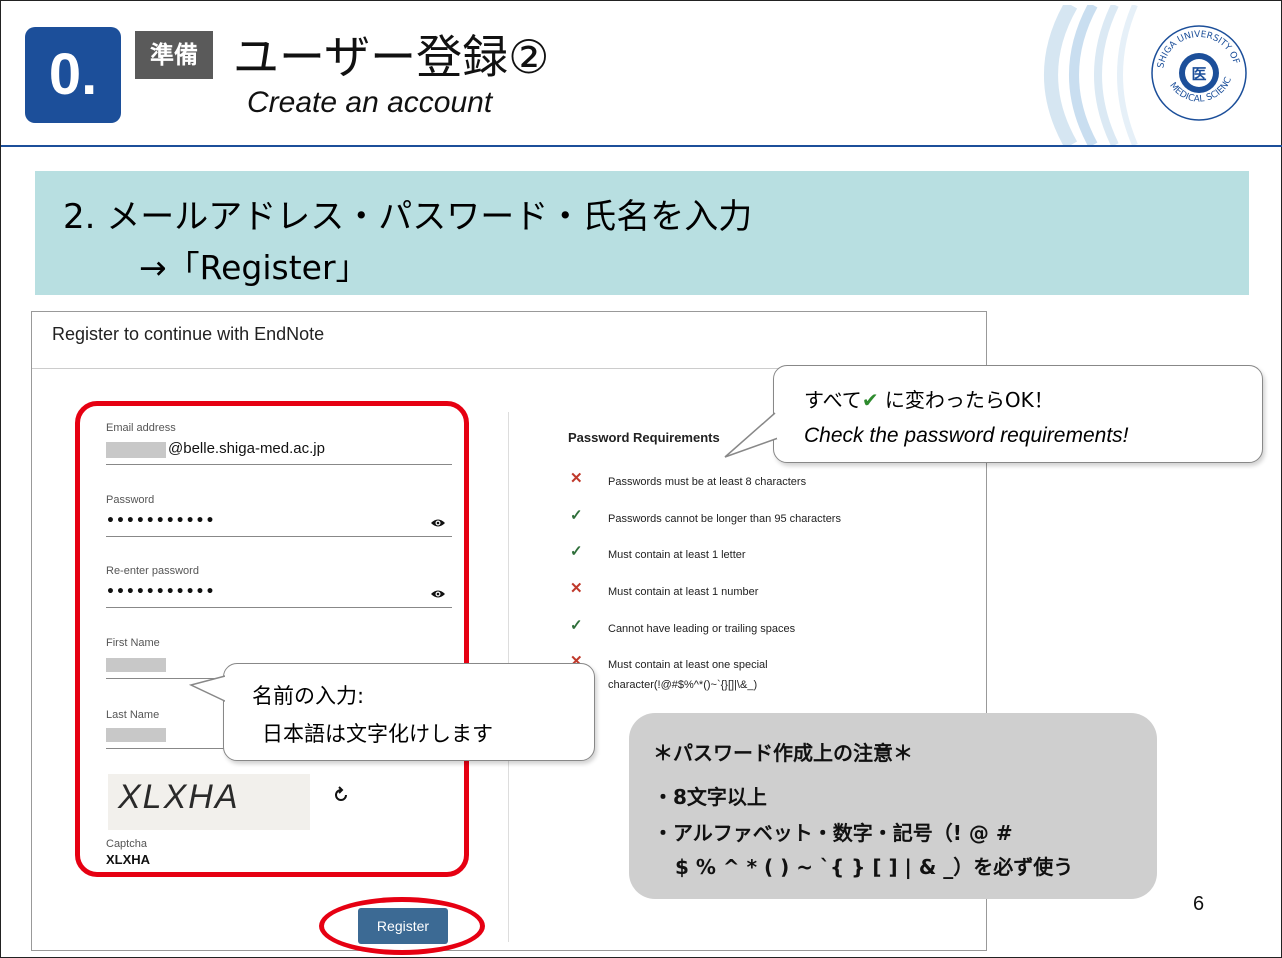  Describe the element at coordinates (73, 75) in the screenshot. I see `section-number-badge: 0.` at that location.